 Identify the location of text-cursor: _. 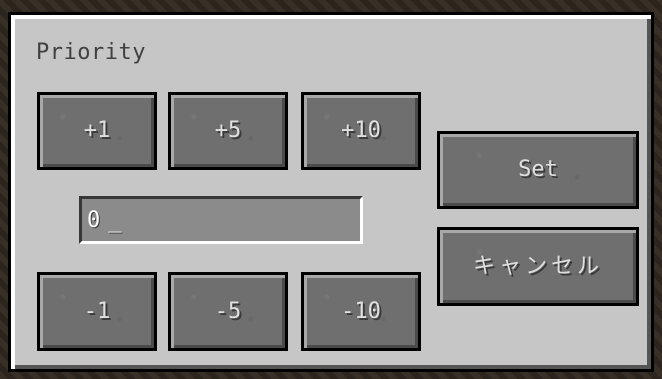
(115, 220).